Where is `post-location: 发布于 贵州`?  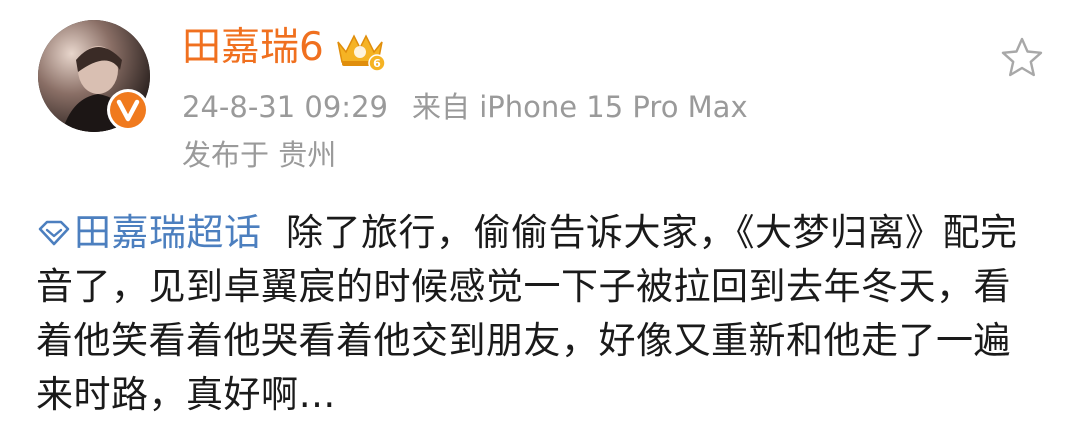 post-location: 发布于 贵州 is located at coordinates (259, 155).